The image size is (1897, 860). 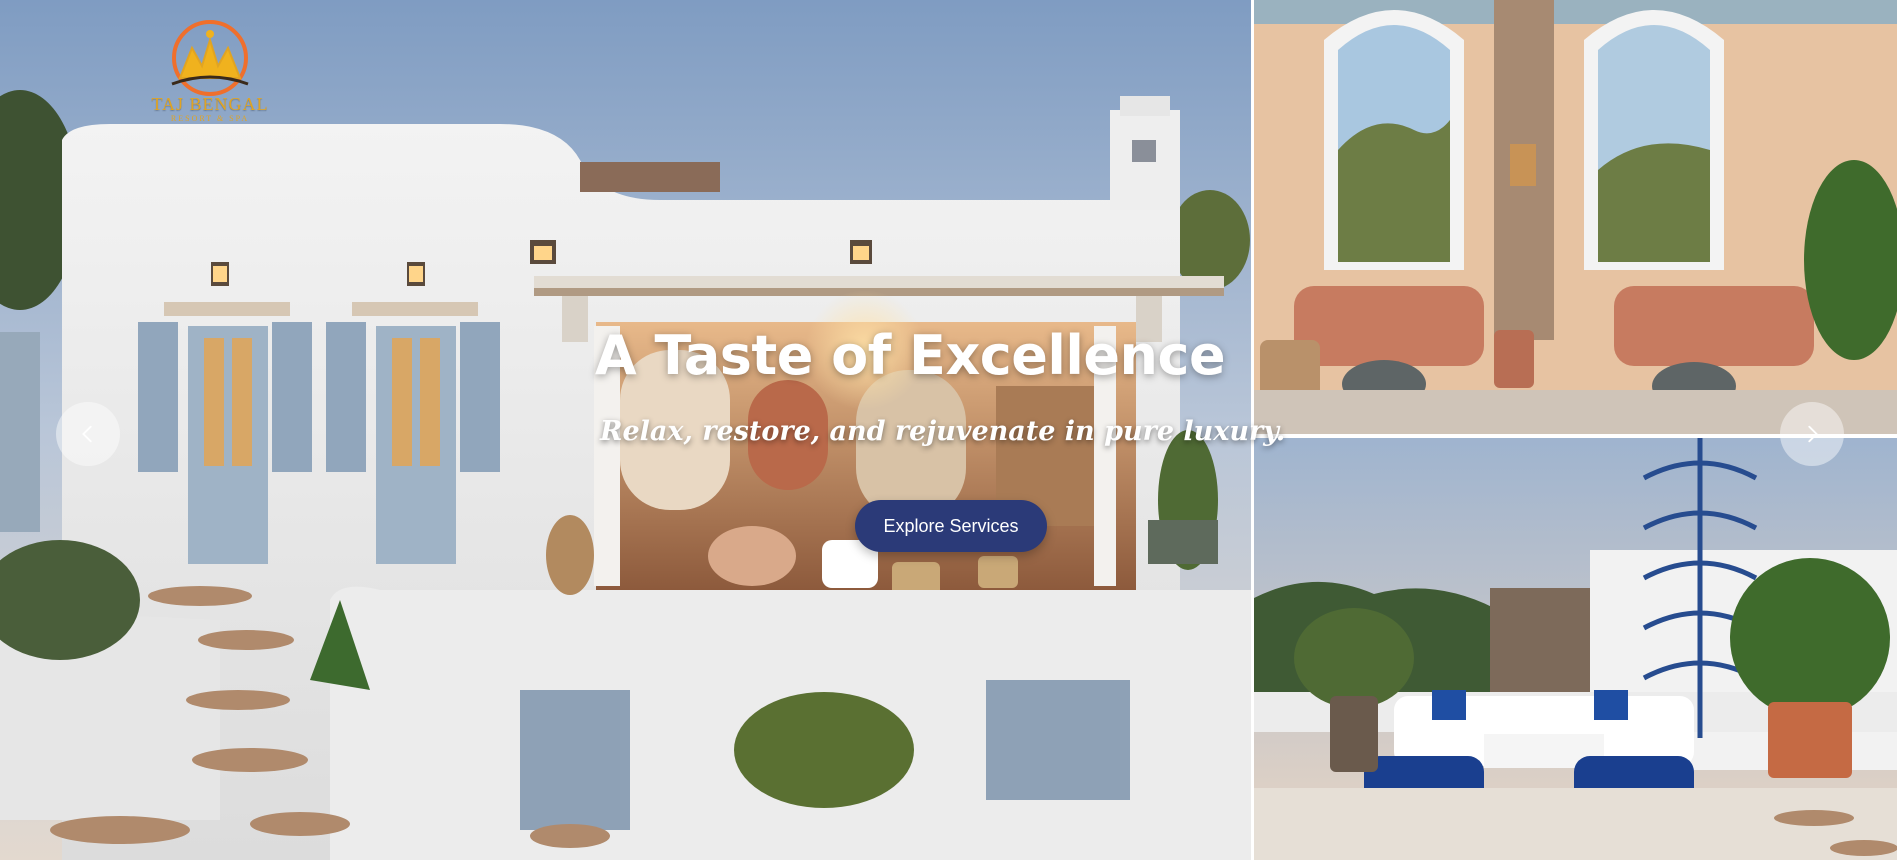 I want to click on chevron-left-icon, so click(x=87, y=434).